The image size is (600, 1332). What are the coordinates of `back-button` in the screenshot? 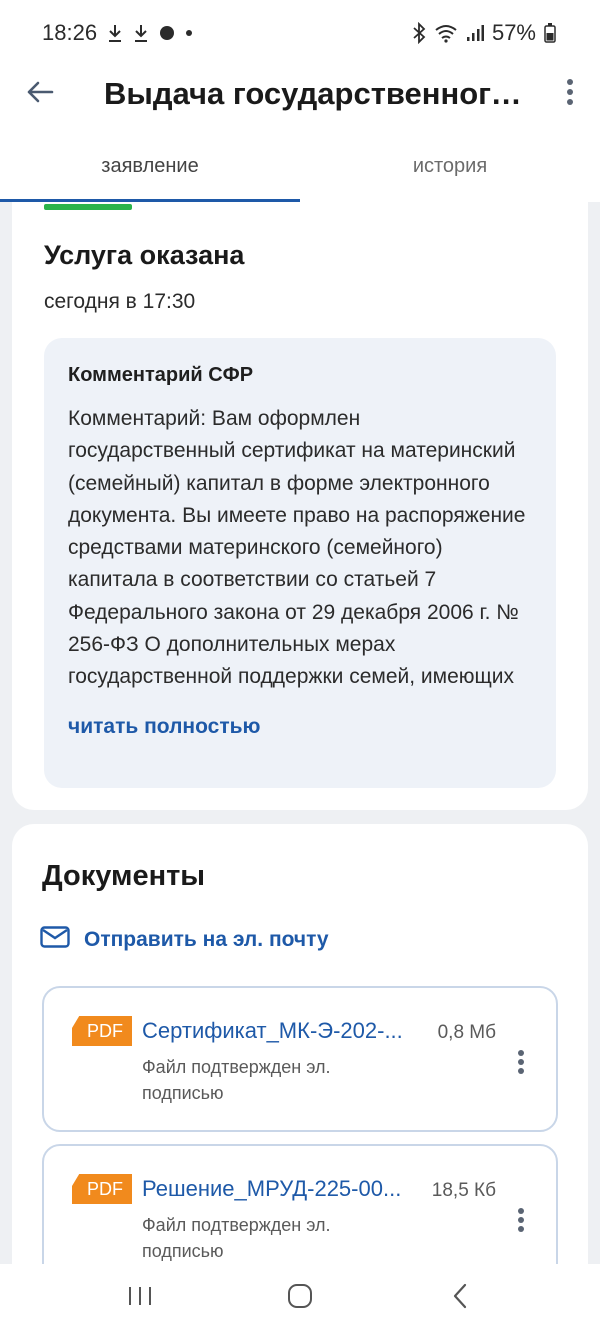 It's located at (40, 94).